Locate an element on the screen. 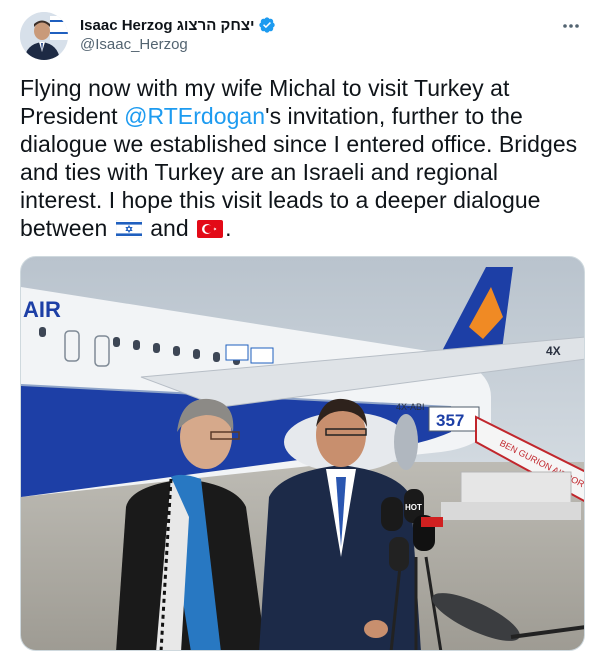 The image size is (600, 661). gate-number: 357 is located at coordinates (450, 420).